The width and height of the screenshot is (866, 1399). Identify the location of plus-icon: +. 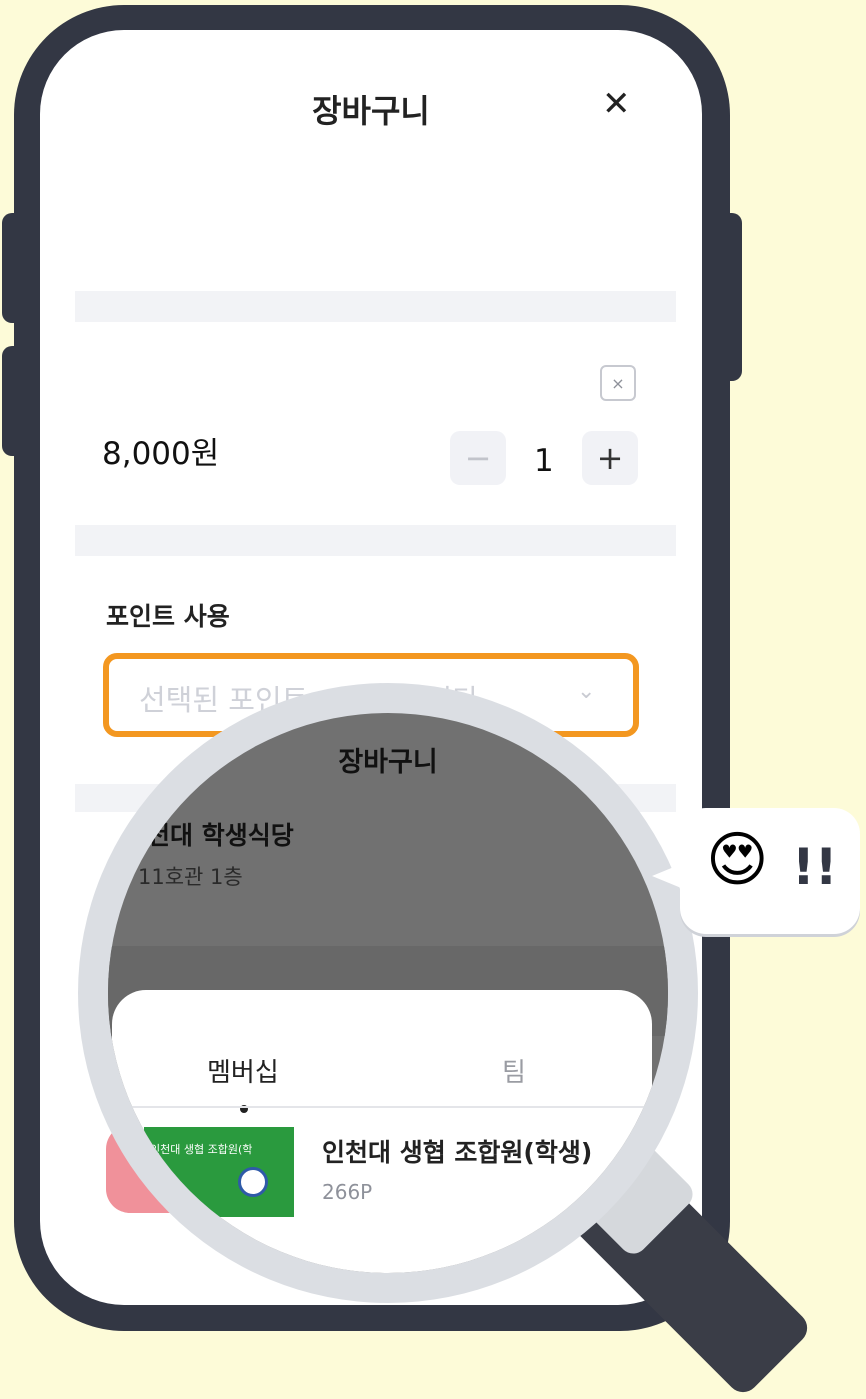
(610, 458).